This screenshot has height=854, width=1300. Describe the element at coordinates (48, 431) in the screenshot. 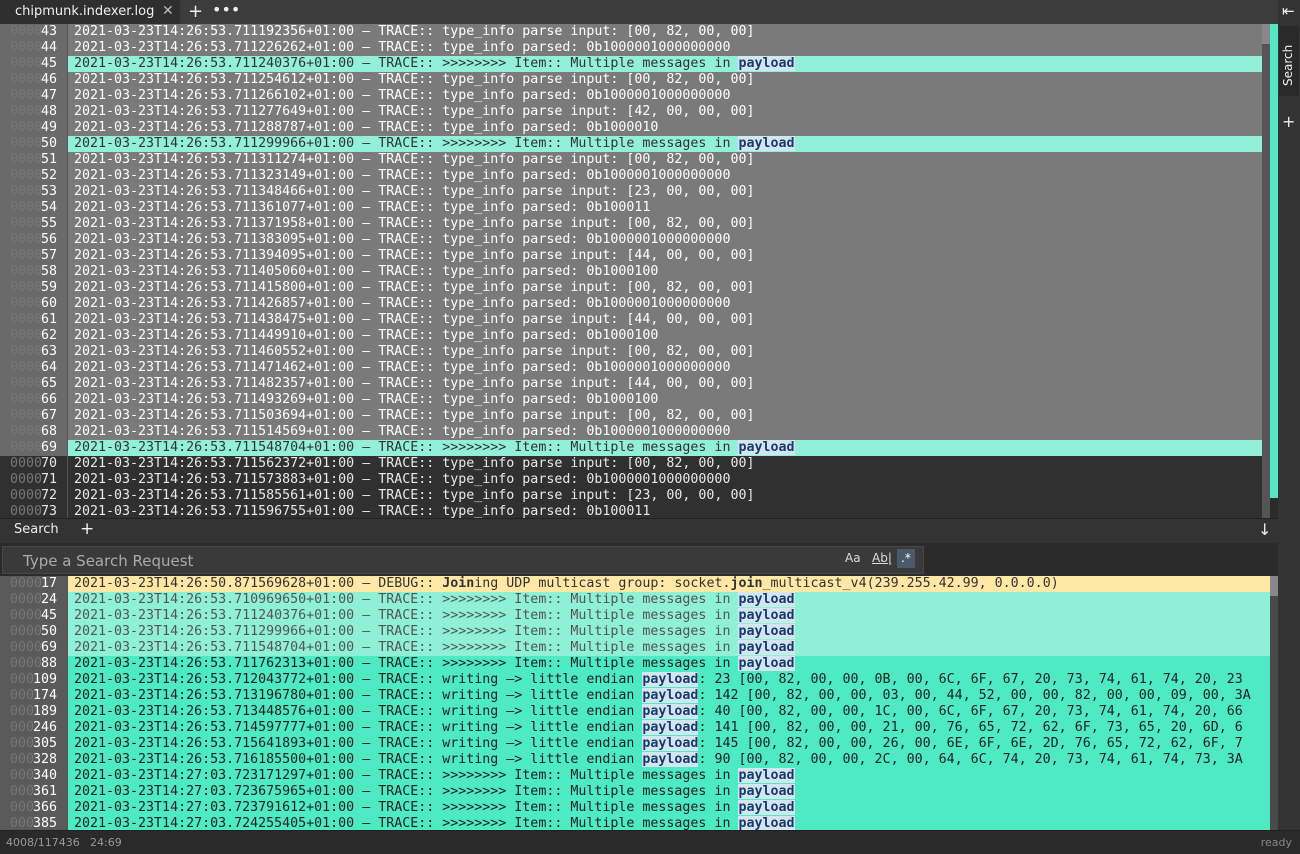

I see `line-number-value: 68` at that location.